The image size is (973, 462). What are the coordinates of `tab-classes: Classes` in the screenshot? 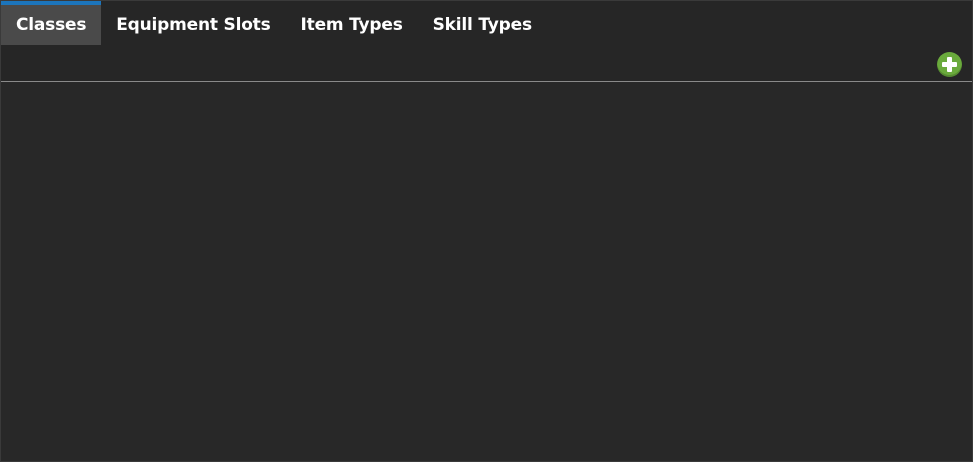 It's located at (51, 23).